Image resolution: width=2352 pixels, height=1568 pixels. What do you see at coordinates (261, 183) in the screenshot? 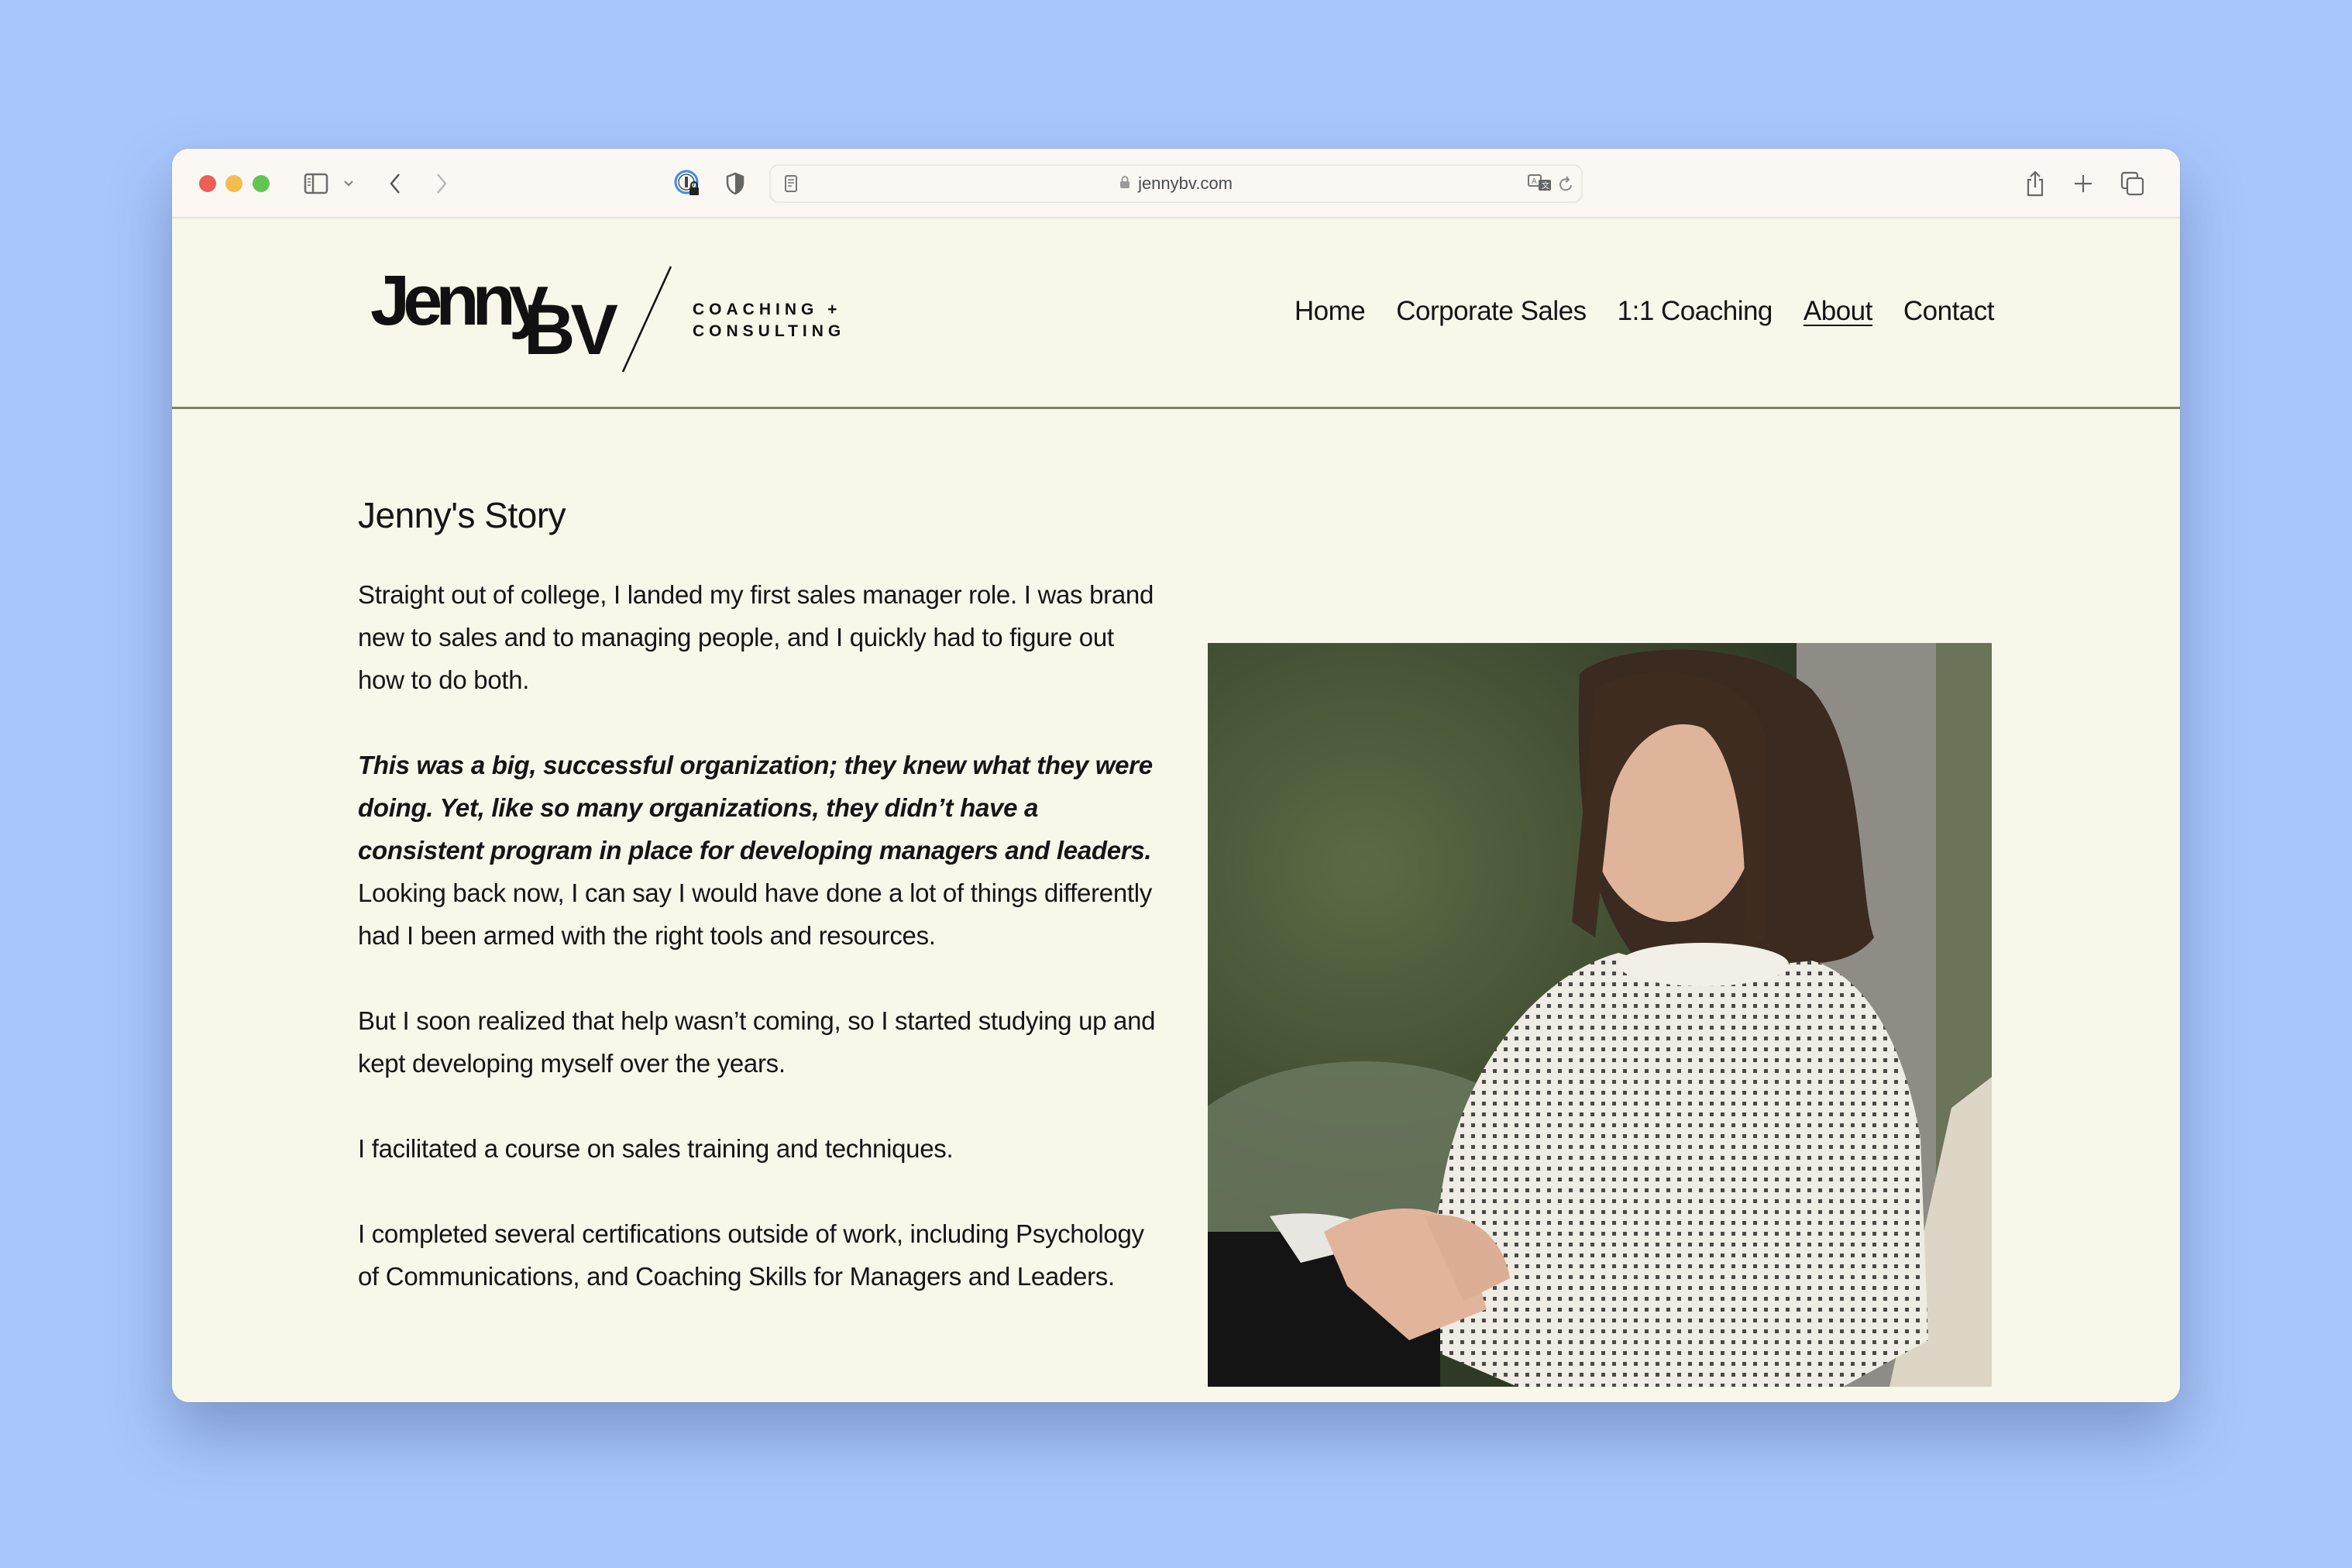
I see `zoom-window-button` at bounding box center [261, 183].